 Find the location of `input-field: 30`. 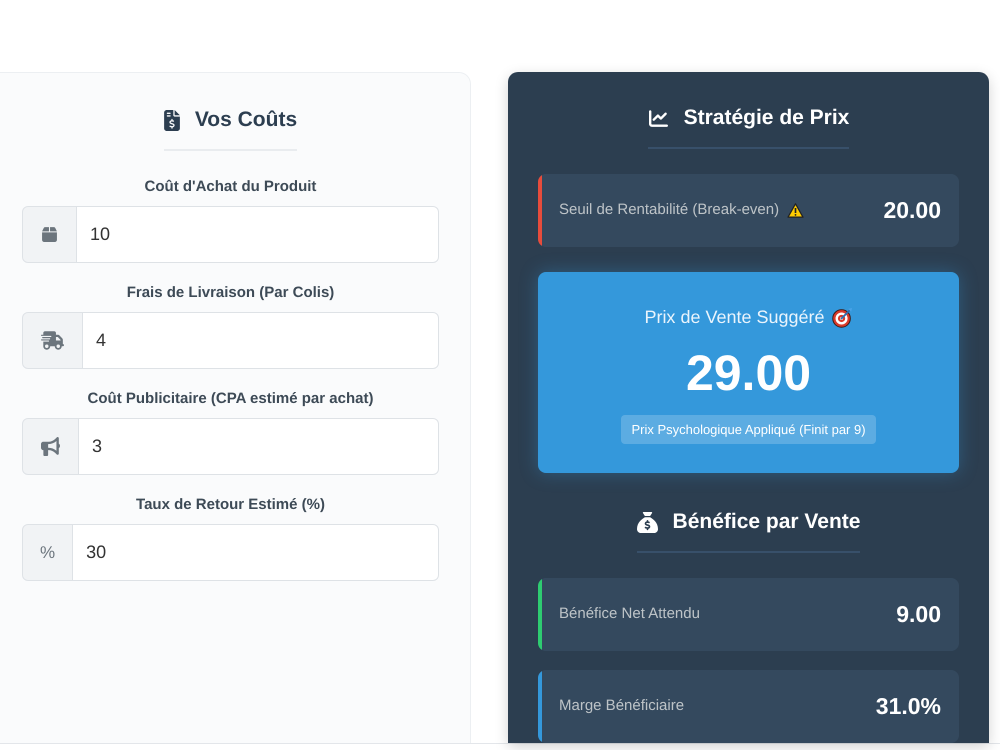

input-field: 30 is located at coordinates (256, 552).